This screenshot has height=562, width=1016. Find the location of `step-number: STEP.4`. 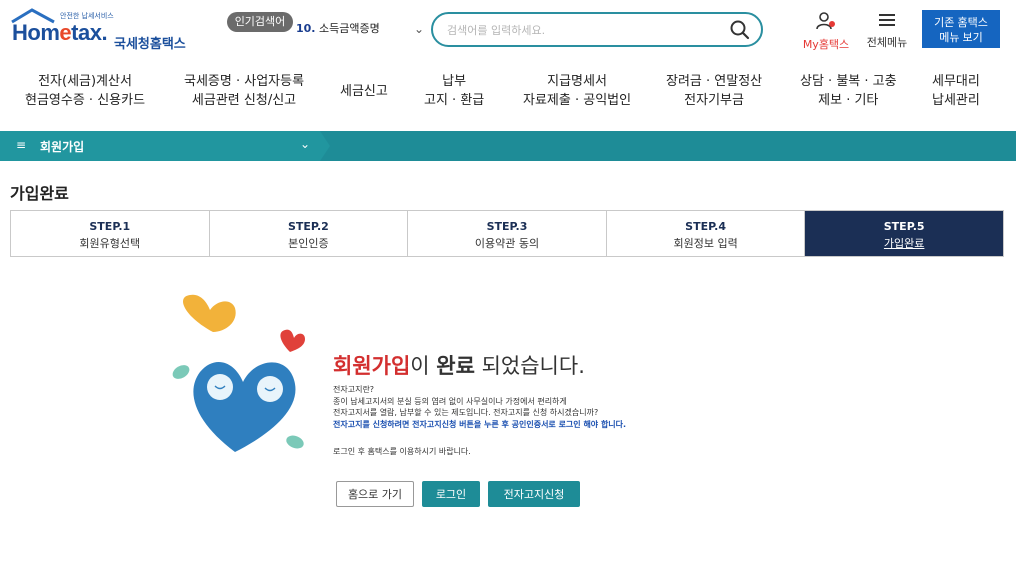

step-number: STEP.4 is located at coordinates (705, 226).